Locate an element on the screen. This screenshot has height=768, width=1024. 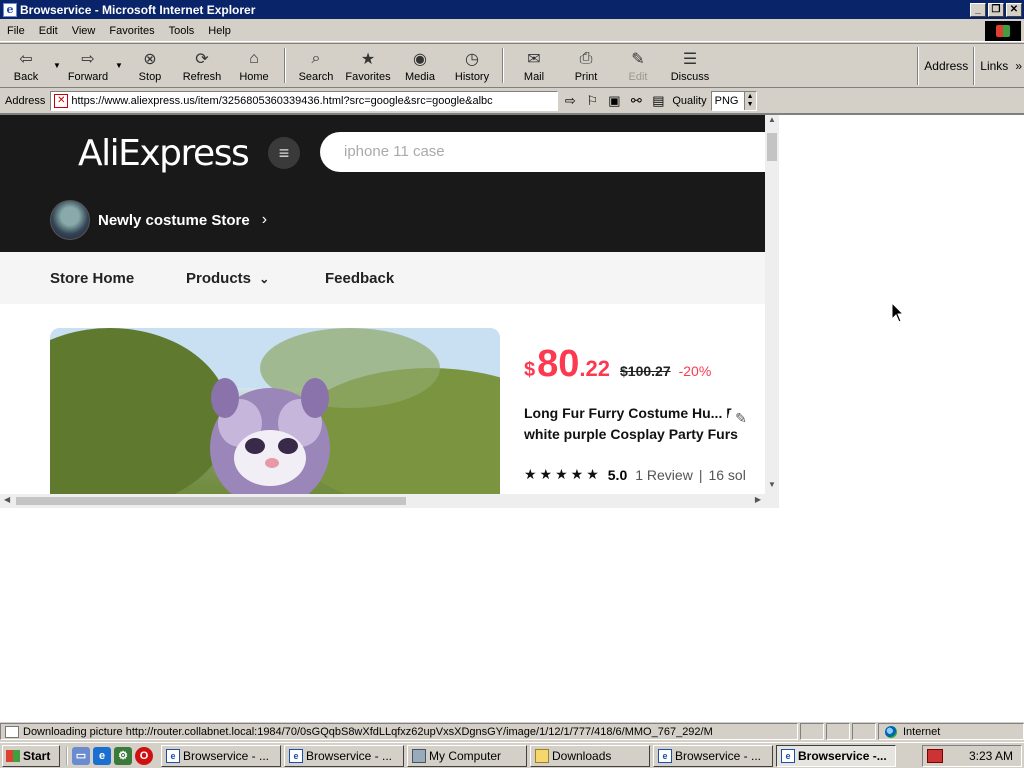
horizontal-scroll-thumb is located at coordinates (211, 501).